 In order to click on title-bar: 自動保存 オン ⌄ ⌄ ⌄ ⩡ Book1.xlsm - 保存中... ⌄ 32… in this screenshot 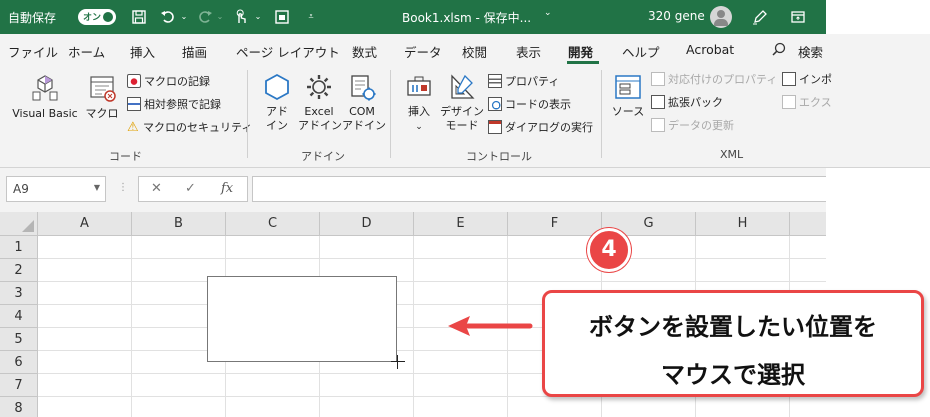, I will do `click(413, 17)`.